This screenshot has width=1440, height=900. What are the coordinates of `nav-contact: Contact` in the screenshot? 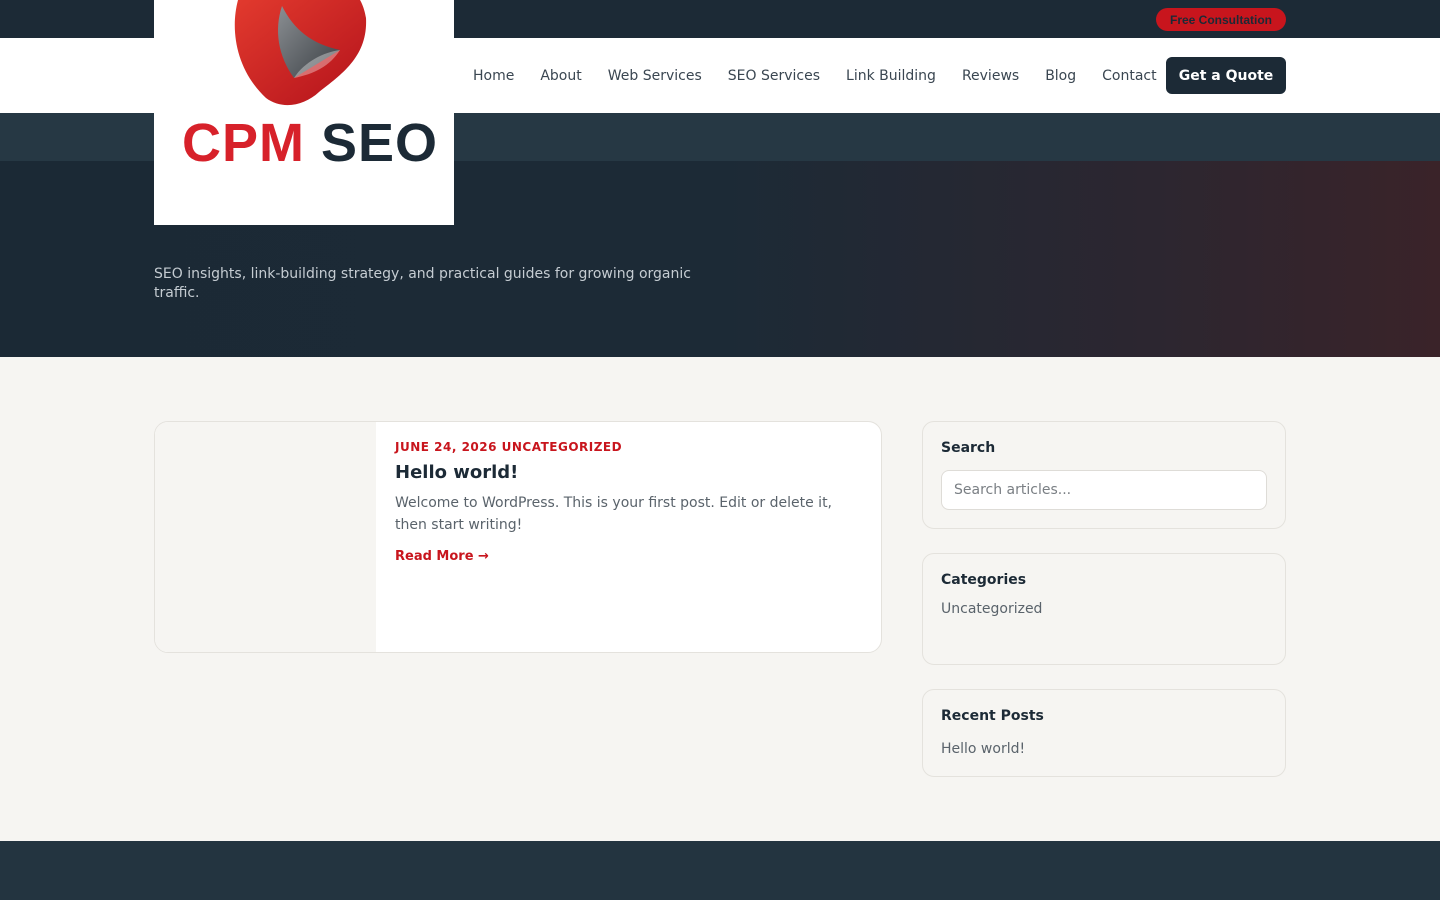 It's located at (1129, 76).